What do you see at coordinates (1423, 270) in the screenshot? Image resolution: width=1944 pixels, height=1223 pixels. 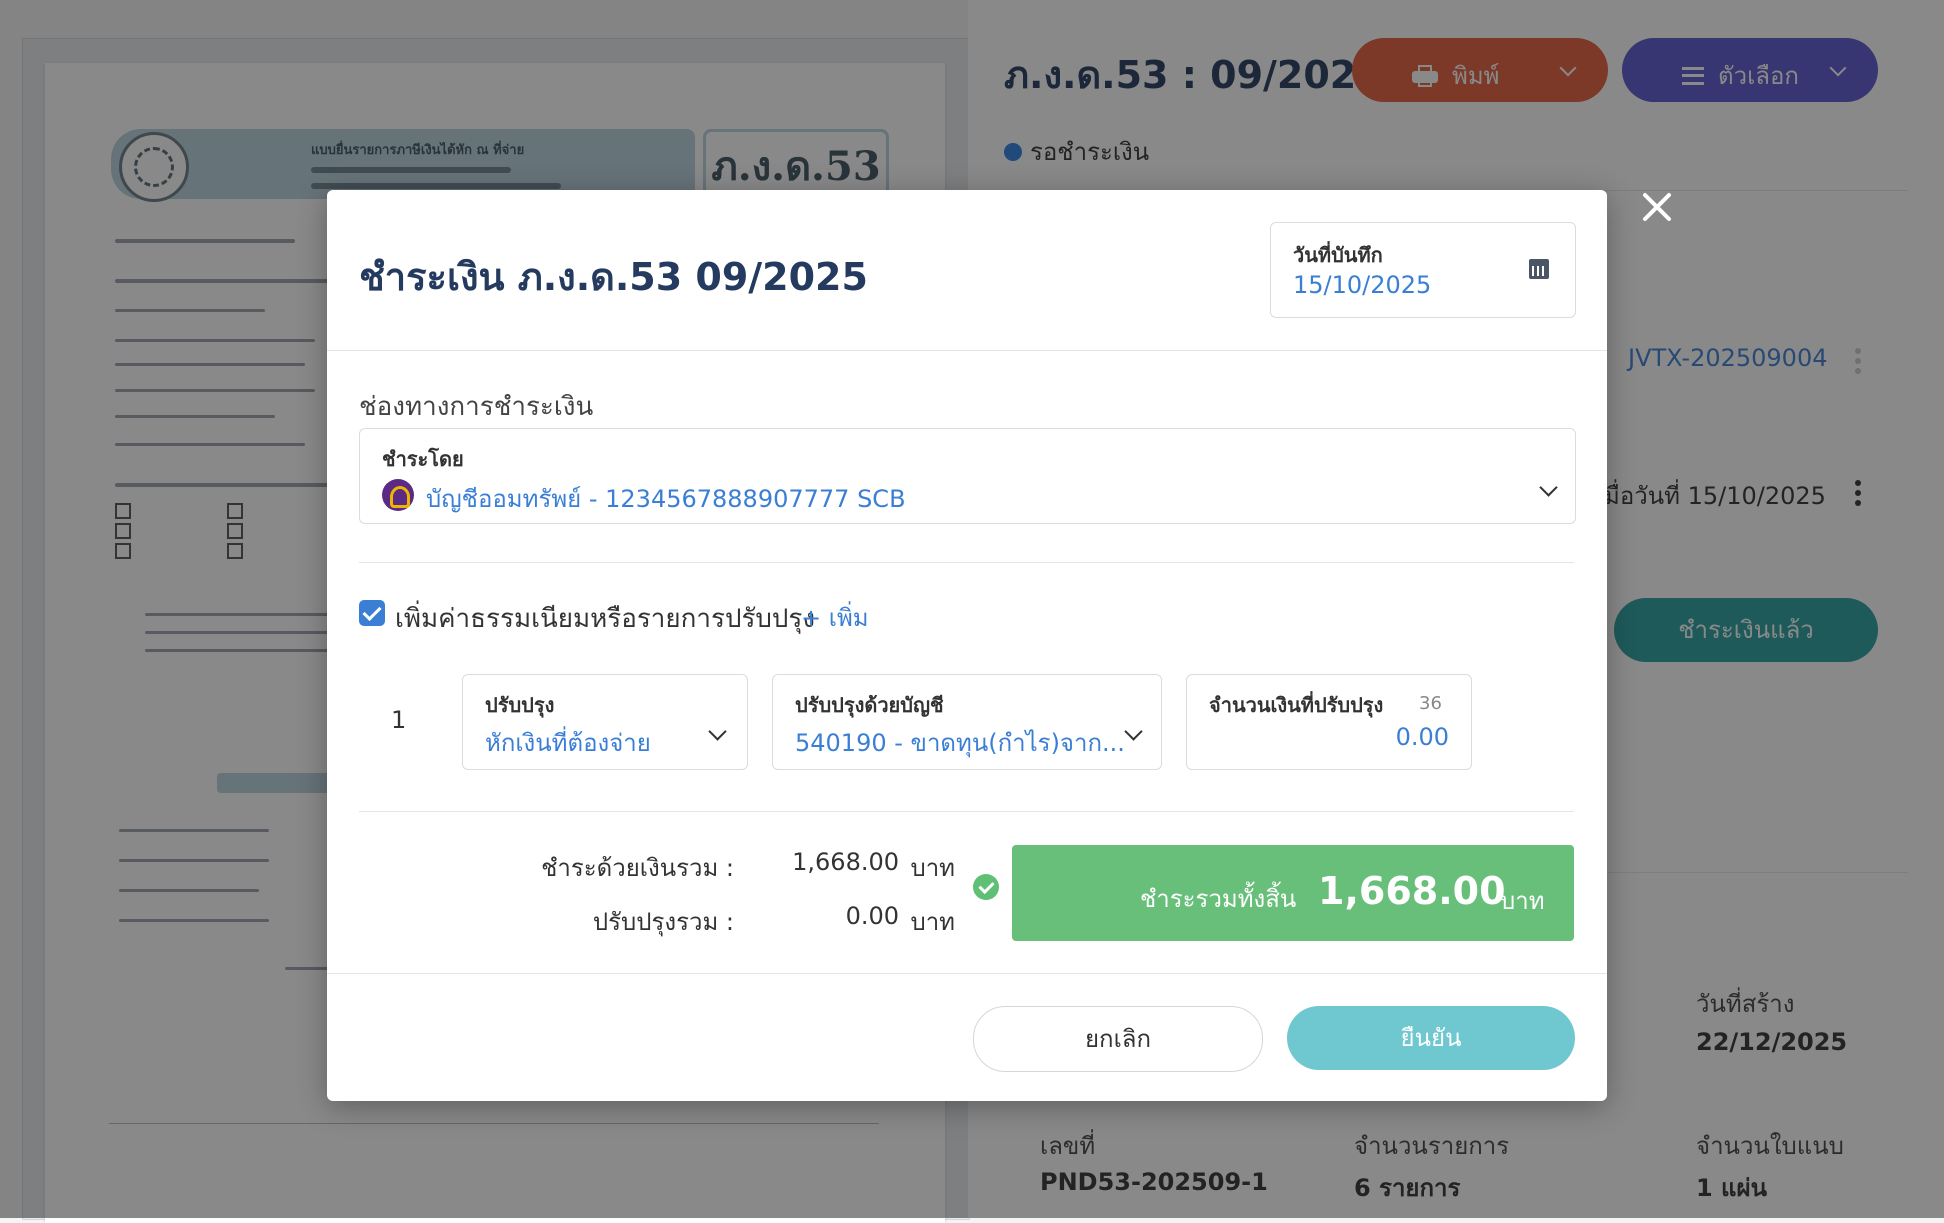 I see `record-date-field: วันที่บันทึก 15/10/2025` at bounding box center [1423, 270].